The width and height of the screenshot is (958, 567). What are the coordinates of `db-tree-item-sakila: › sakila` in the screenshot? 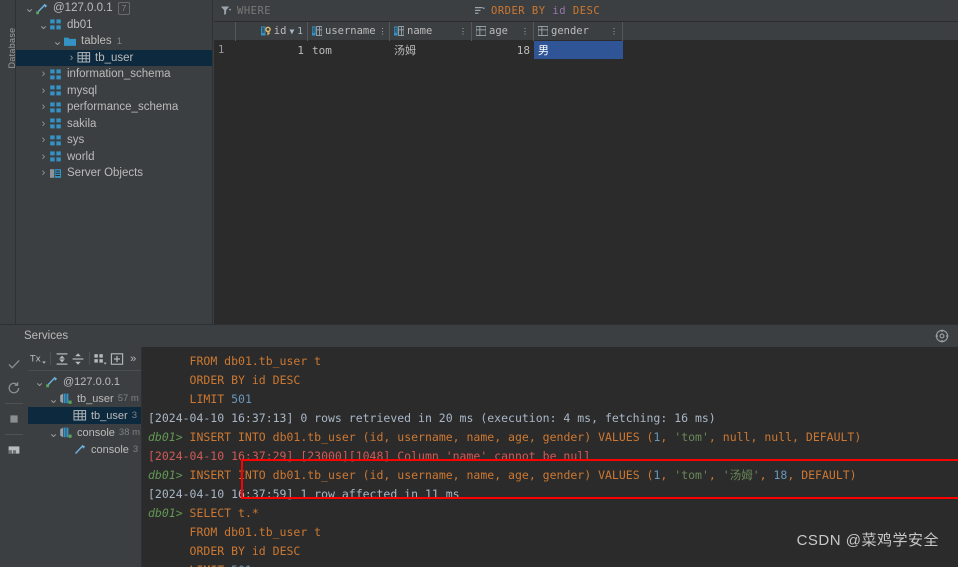 It's located at (114, 124).